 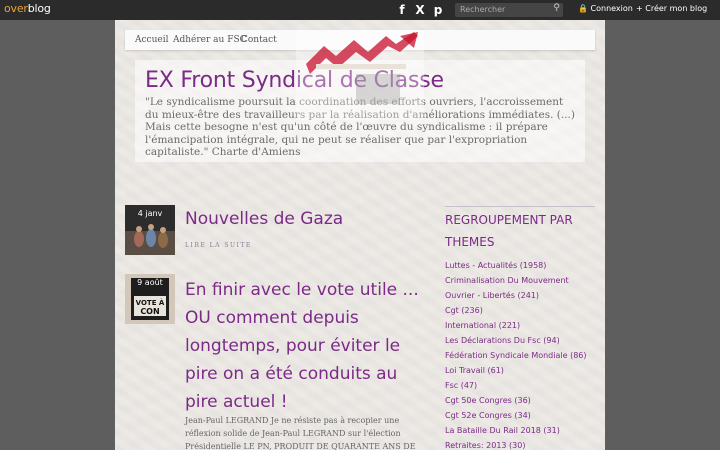 What do you see at coordinates (402, 10) in the screenshot?
I see `facebook-icon: f` at bounding box center [402, 10].